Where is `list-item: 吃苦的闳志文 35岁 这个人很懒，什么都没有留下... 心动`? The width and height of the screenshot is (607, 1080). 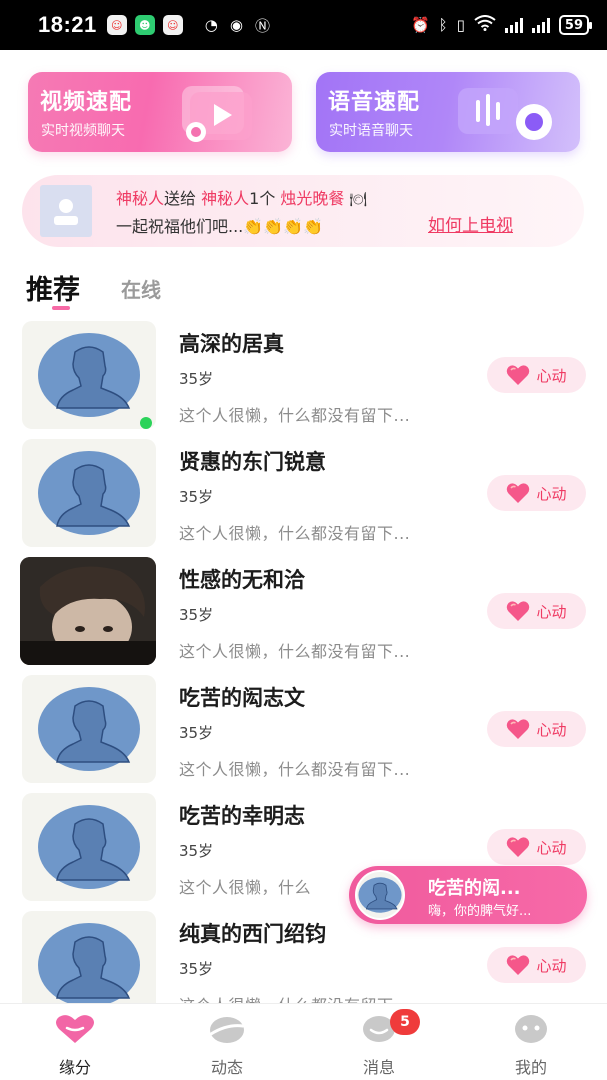 list-item: 吃苦的闳志文 35岁 这个人很懒，什么都没有留下... 心动 is located at coordinates (303, 731).